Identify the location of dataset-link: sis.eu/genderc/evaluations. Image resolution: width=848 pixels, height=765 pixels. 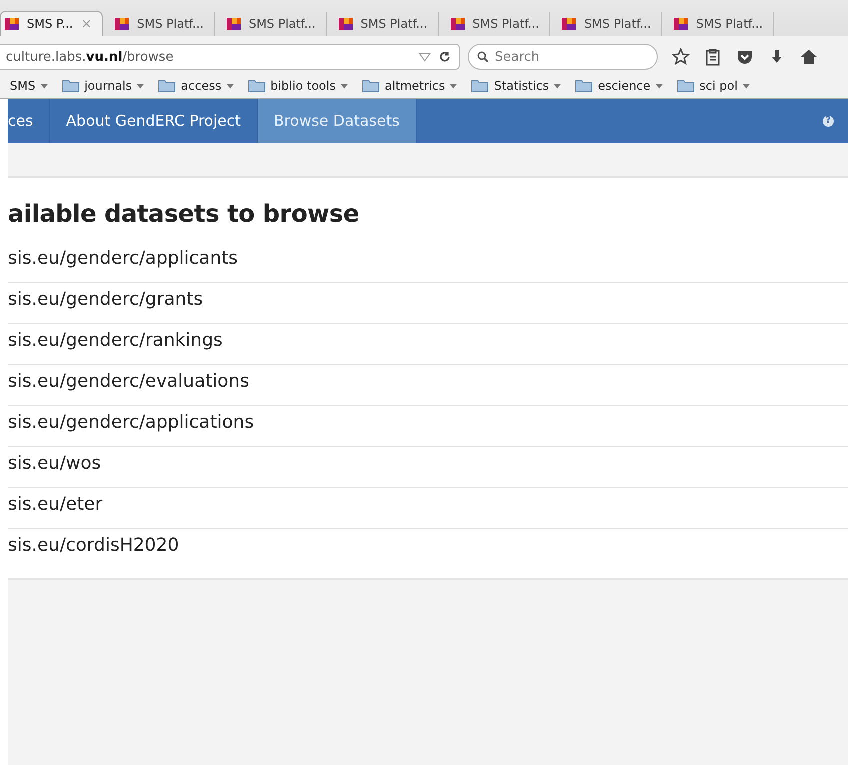
(428, 385).